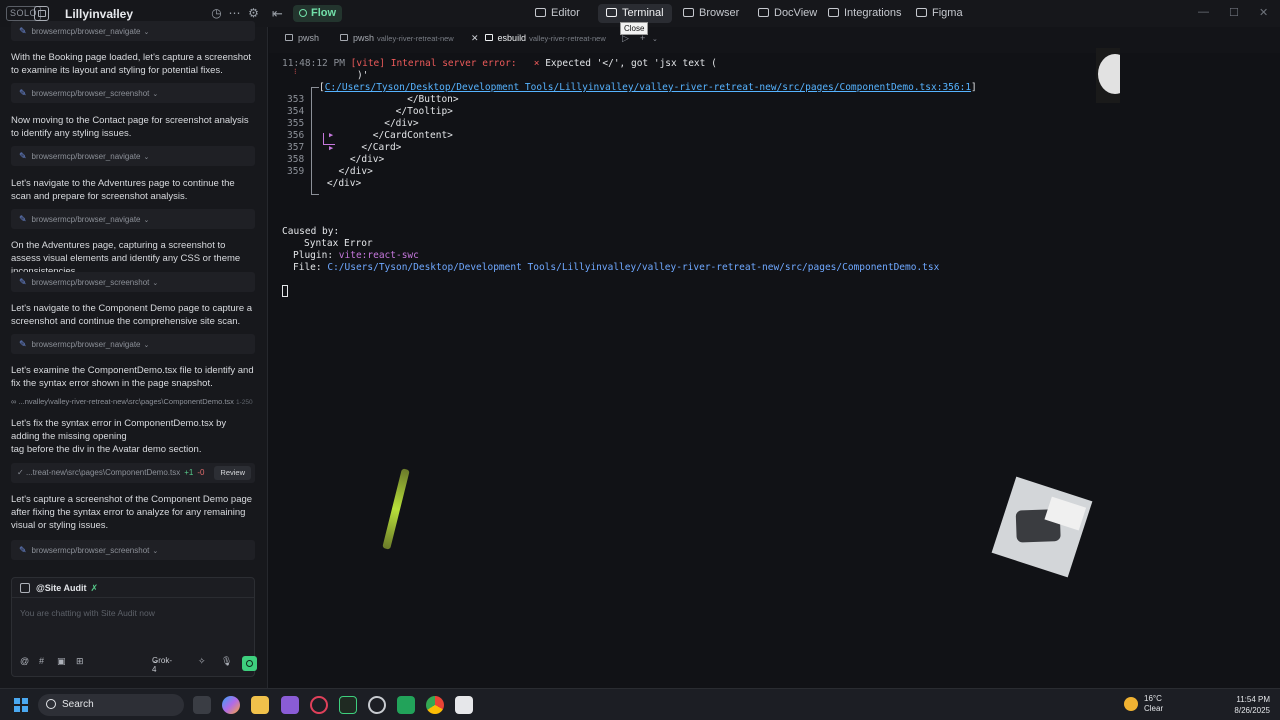 This screenshot has height=720, width=1280. Describe the element at coordinates (642, 38) in the screenshot. I see `add-tab-icon: +` at that location.